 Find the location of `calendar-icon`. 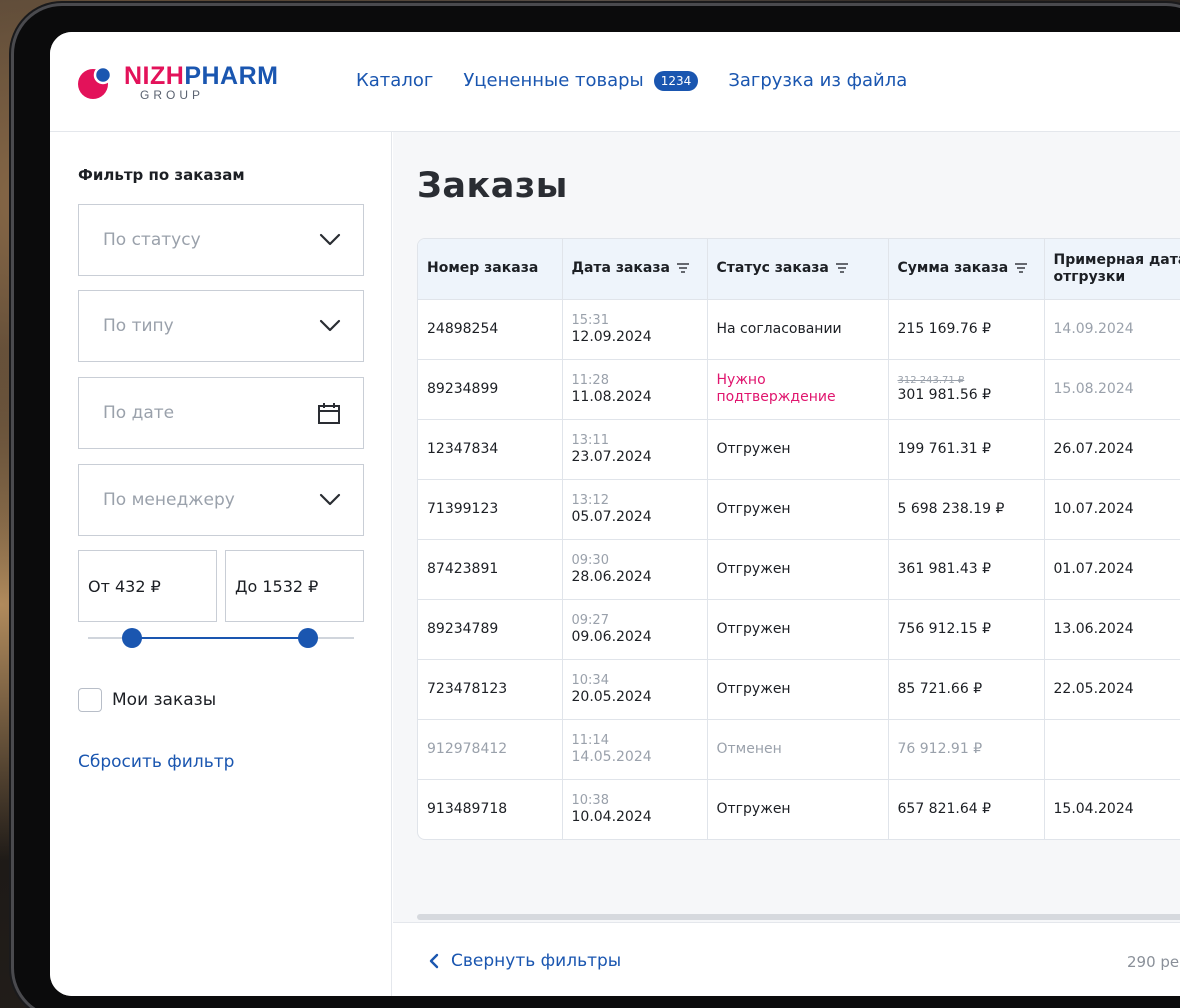

calendar-icon is located at coordinates (329, 413).